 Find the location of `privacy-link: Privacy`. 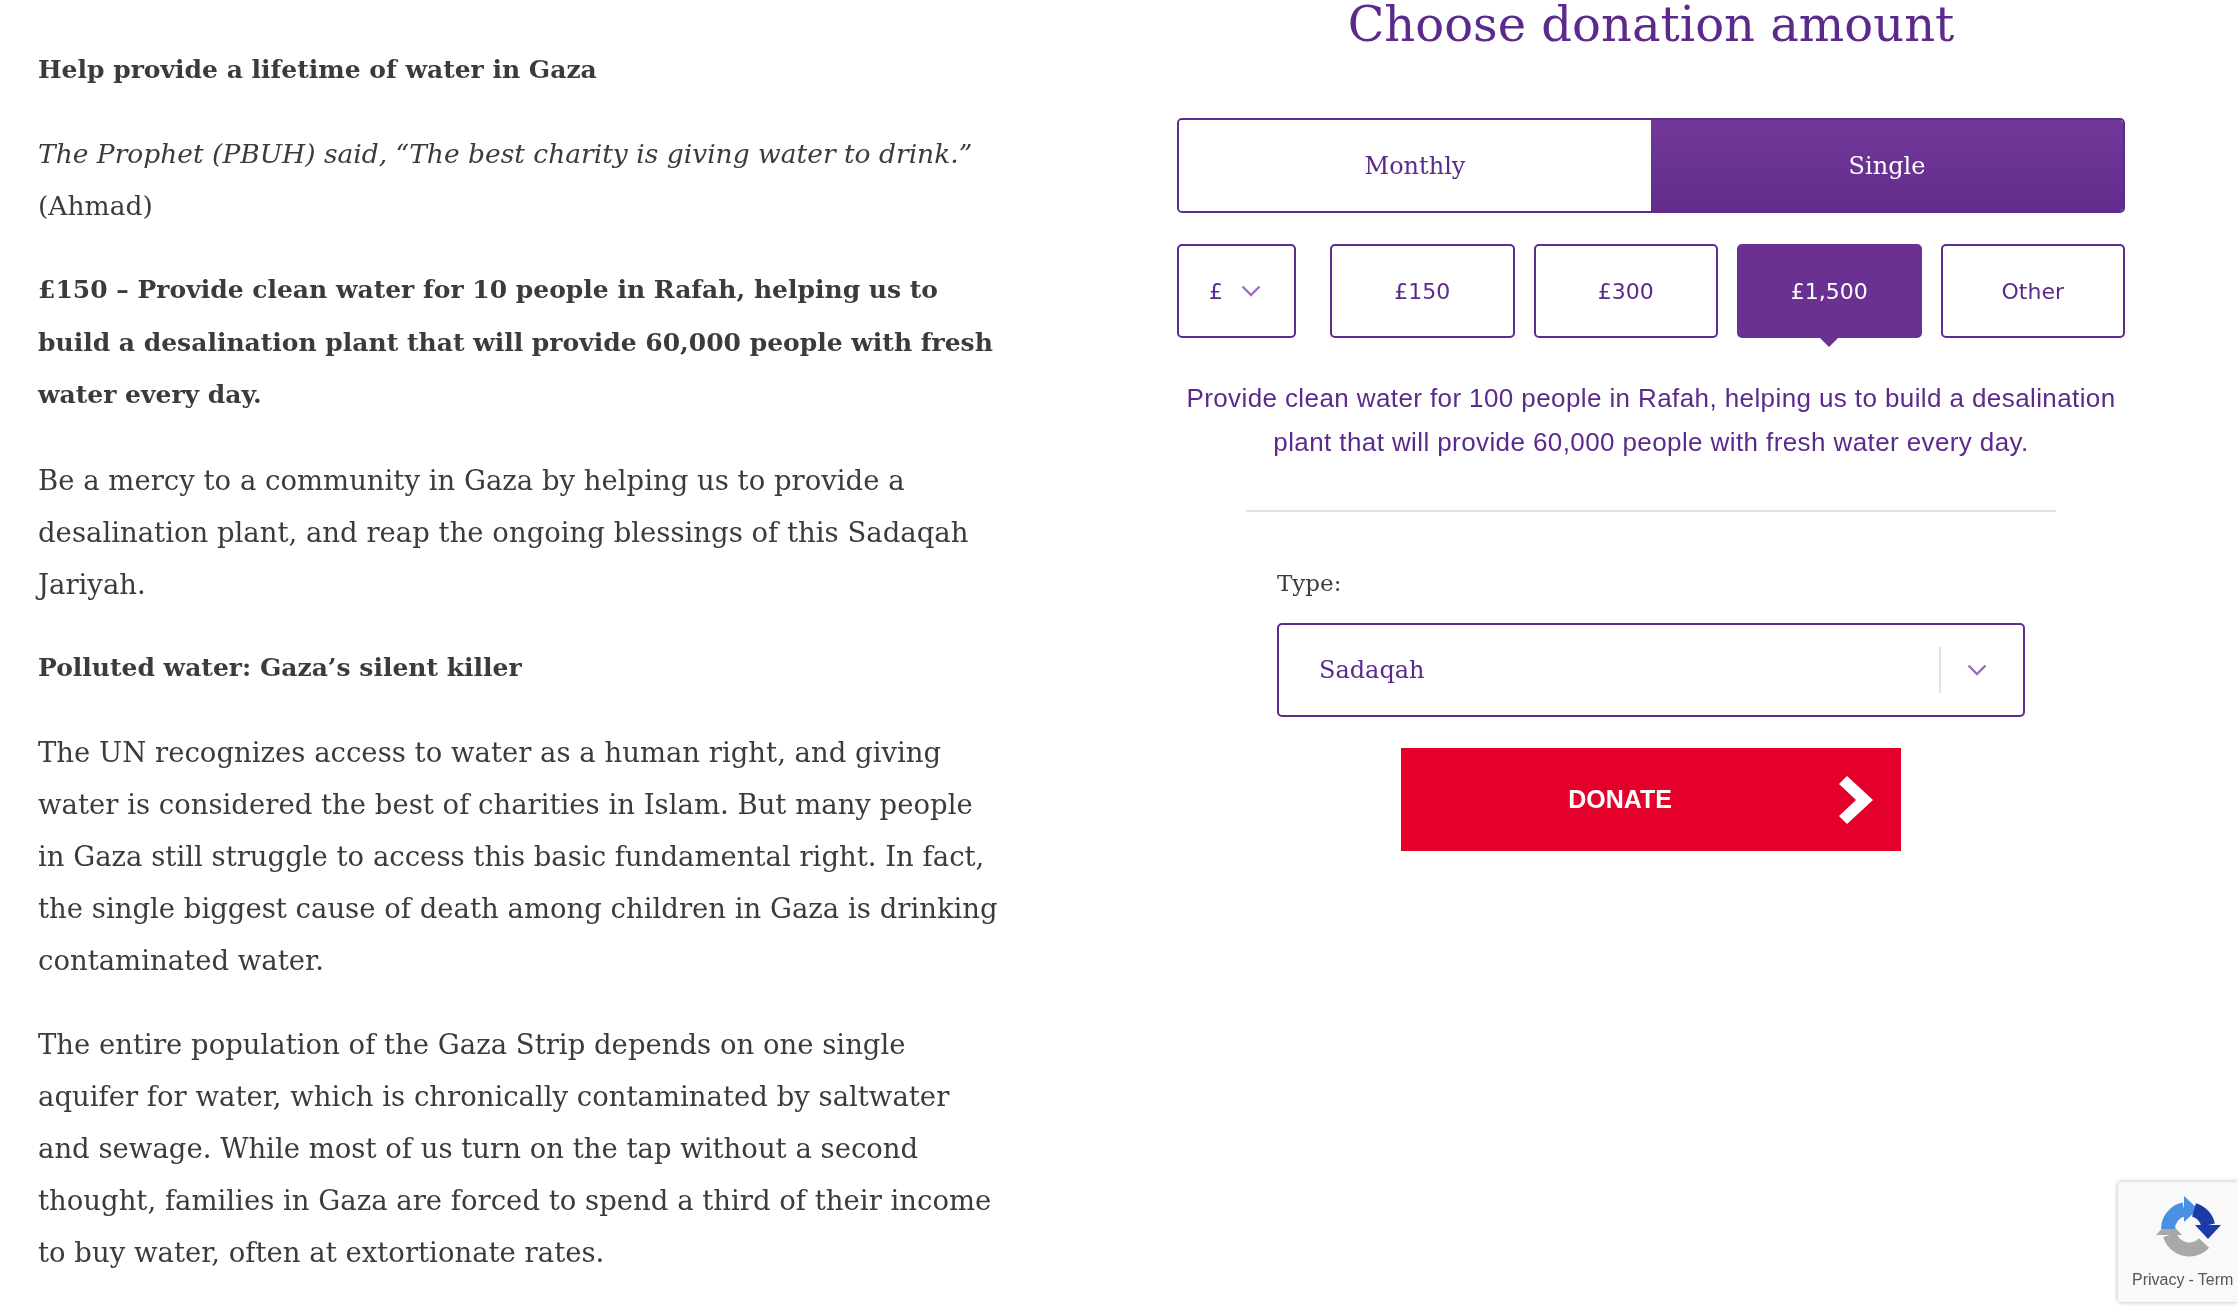

privacy-link: Privacy is located at coordinates (2158, 1280).